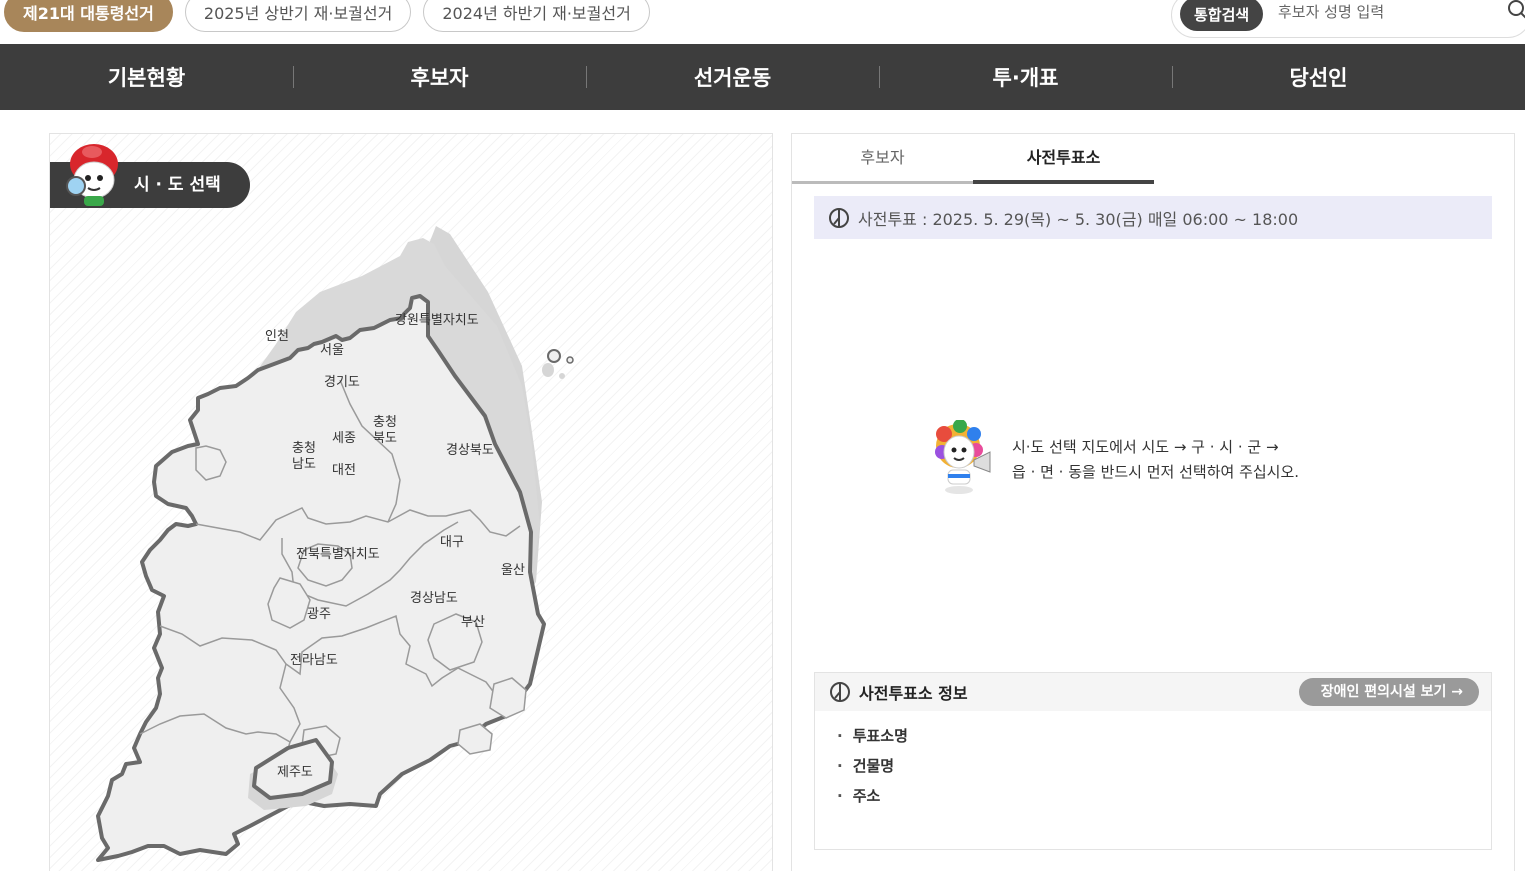  I want to click on tab-early-polling-station: 사전투표소, so click(1063, 159).